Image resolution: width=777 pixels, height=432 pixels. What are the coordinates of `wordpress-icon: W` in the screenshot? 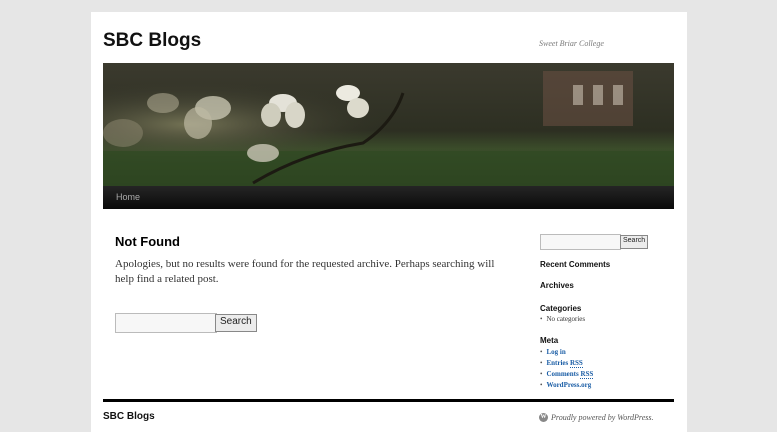 It's located at (543, 417).